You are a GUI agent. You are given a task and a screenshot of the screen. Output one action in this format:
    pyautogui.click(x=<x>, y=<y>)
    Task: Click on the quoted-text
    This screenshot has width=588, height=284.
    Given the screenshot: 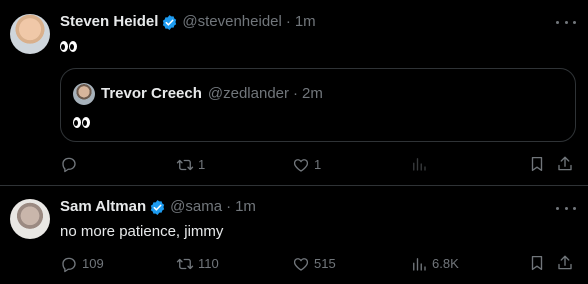 What is the action you would take?
    pyautogui.click(x=81, y=123)
    